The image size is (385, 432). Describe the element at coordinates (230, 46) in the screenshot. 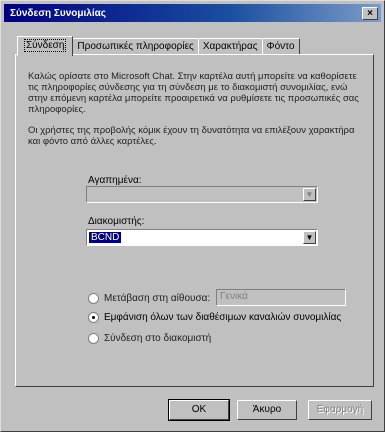

I see `tab-character: Χαρακτήρας` at that location.